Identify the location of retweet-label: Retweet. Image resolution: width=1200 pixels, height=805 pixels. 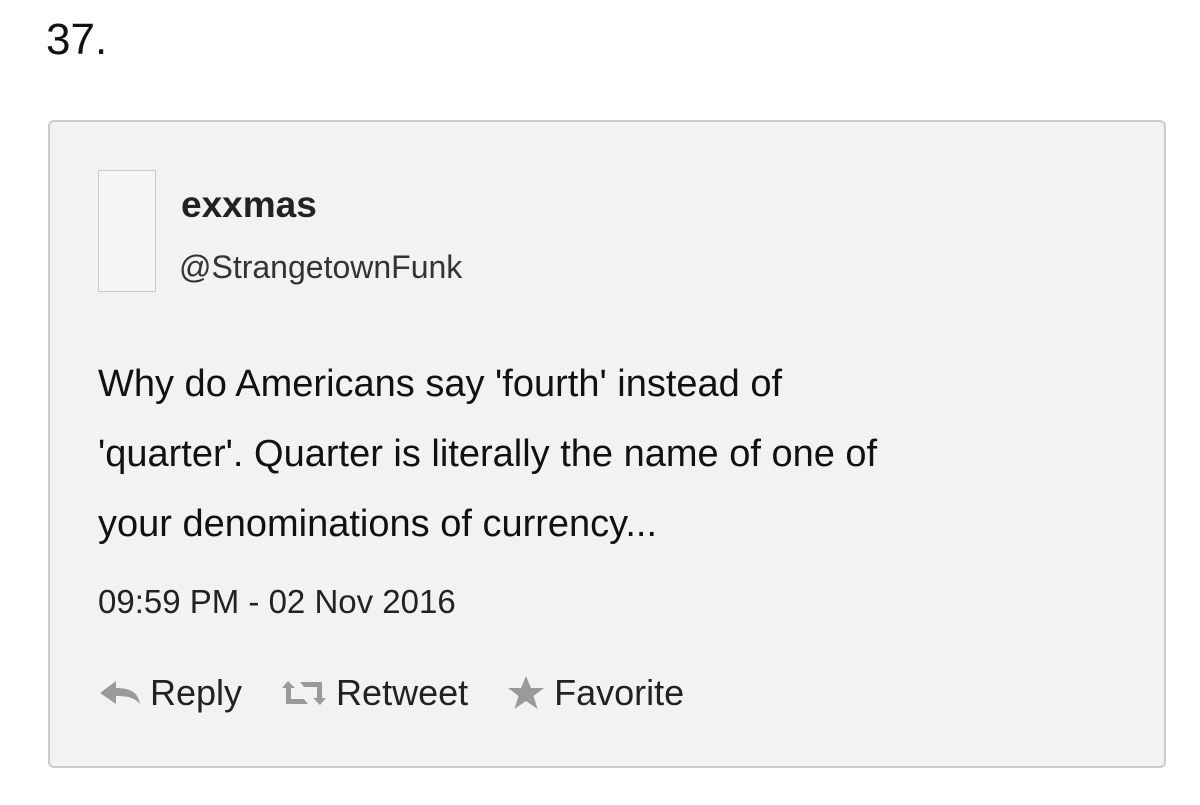
(402, 692).